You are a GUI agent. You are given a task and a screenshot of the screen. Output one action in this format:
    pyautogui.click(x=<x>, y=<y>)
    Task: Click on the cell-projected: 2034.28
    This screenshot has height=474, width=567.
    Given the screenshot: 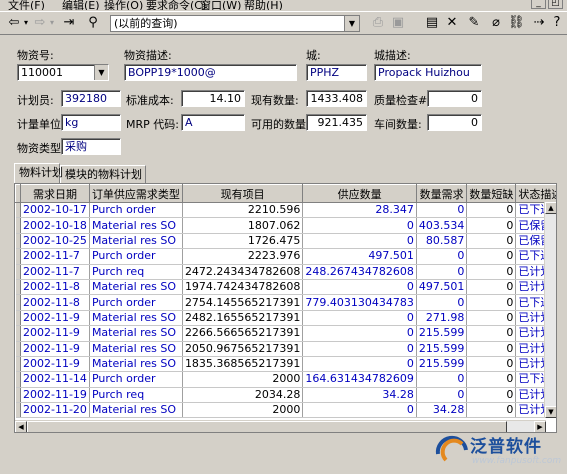 What is the action you would take?
    pyautogui.click(x=243, y=395)
    